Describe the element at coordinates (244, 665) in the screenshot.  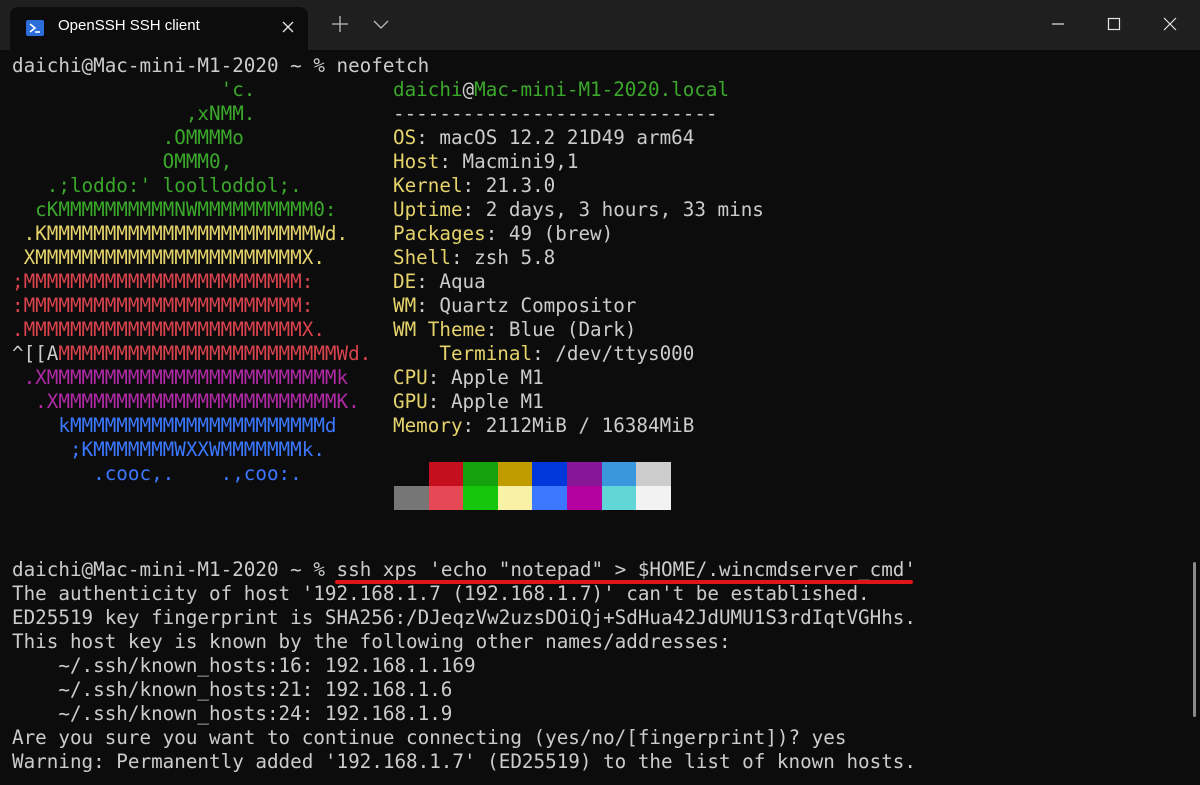
I see `output-line: ~/.ssh/known_hosts:16: 192.168.1.169` at that location.